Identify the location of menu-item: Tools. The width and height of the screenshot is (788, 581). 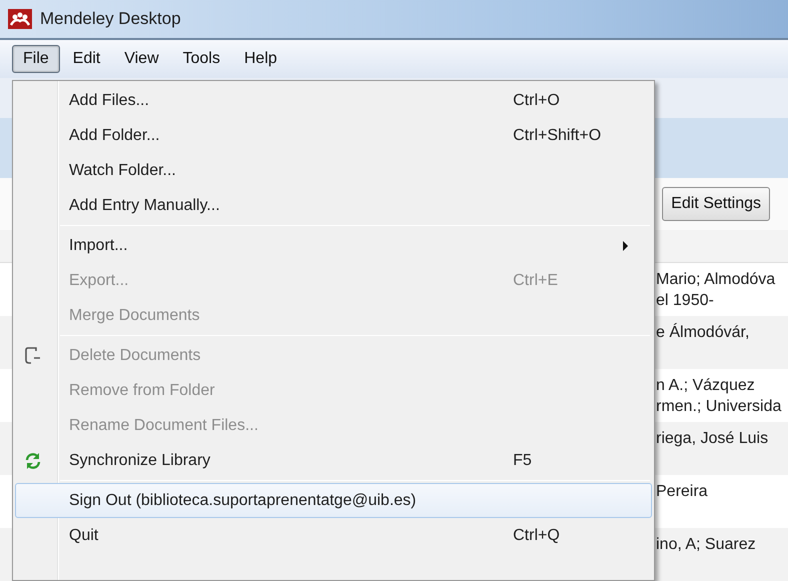
(202, 59).